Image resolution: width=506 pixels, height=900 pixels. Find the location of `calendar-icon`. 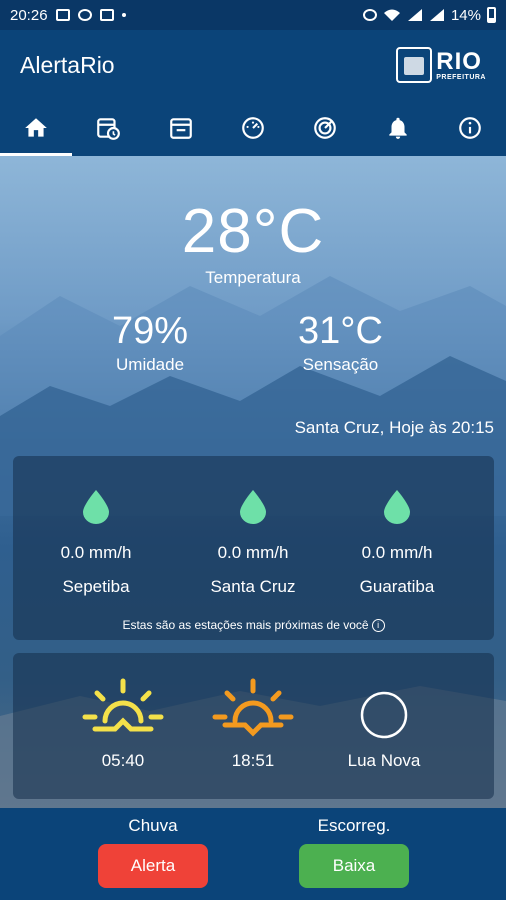

calendar-icon is located at coordinates (180, 128).